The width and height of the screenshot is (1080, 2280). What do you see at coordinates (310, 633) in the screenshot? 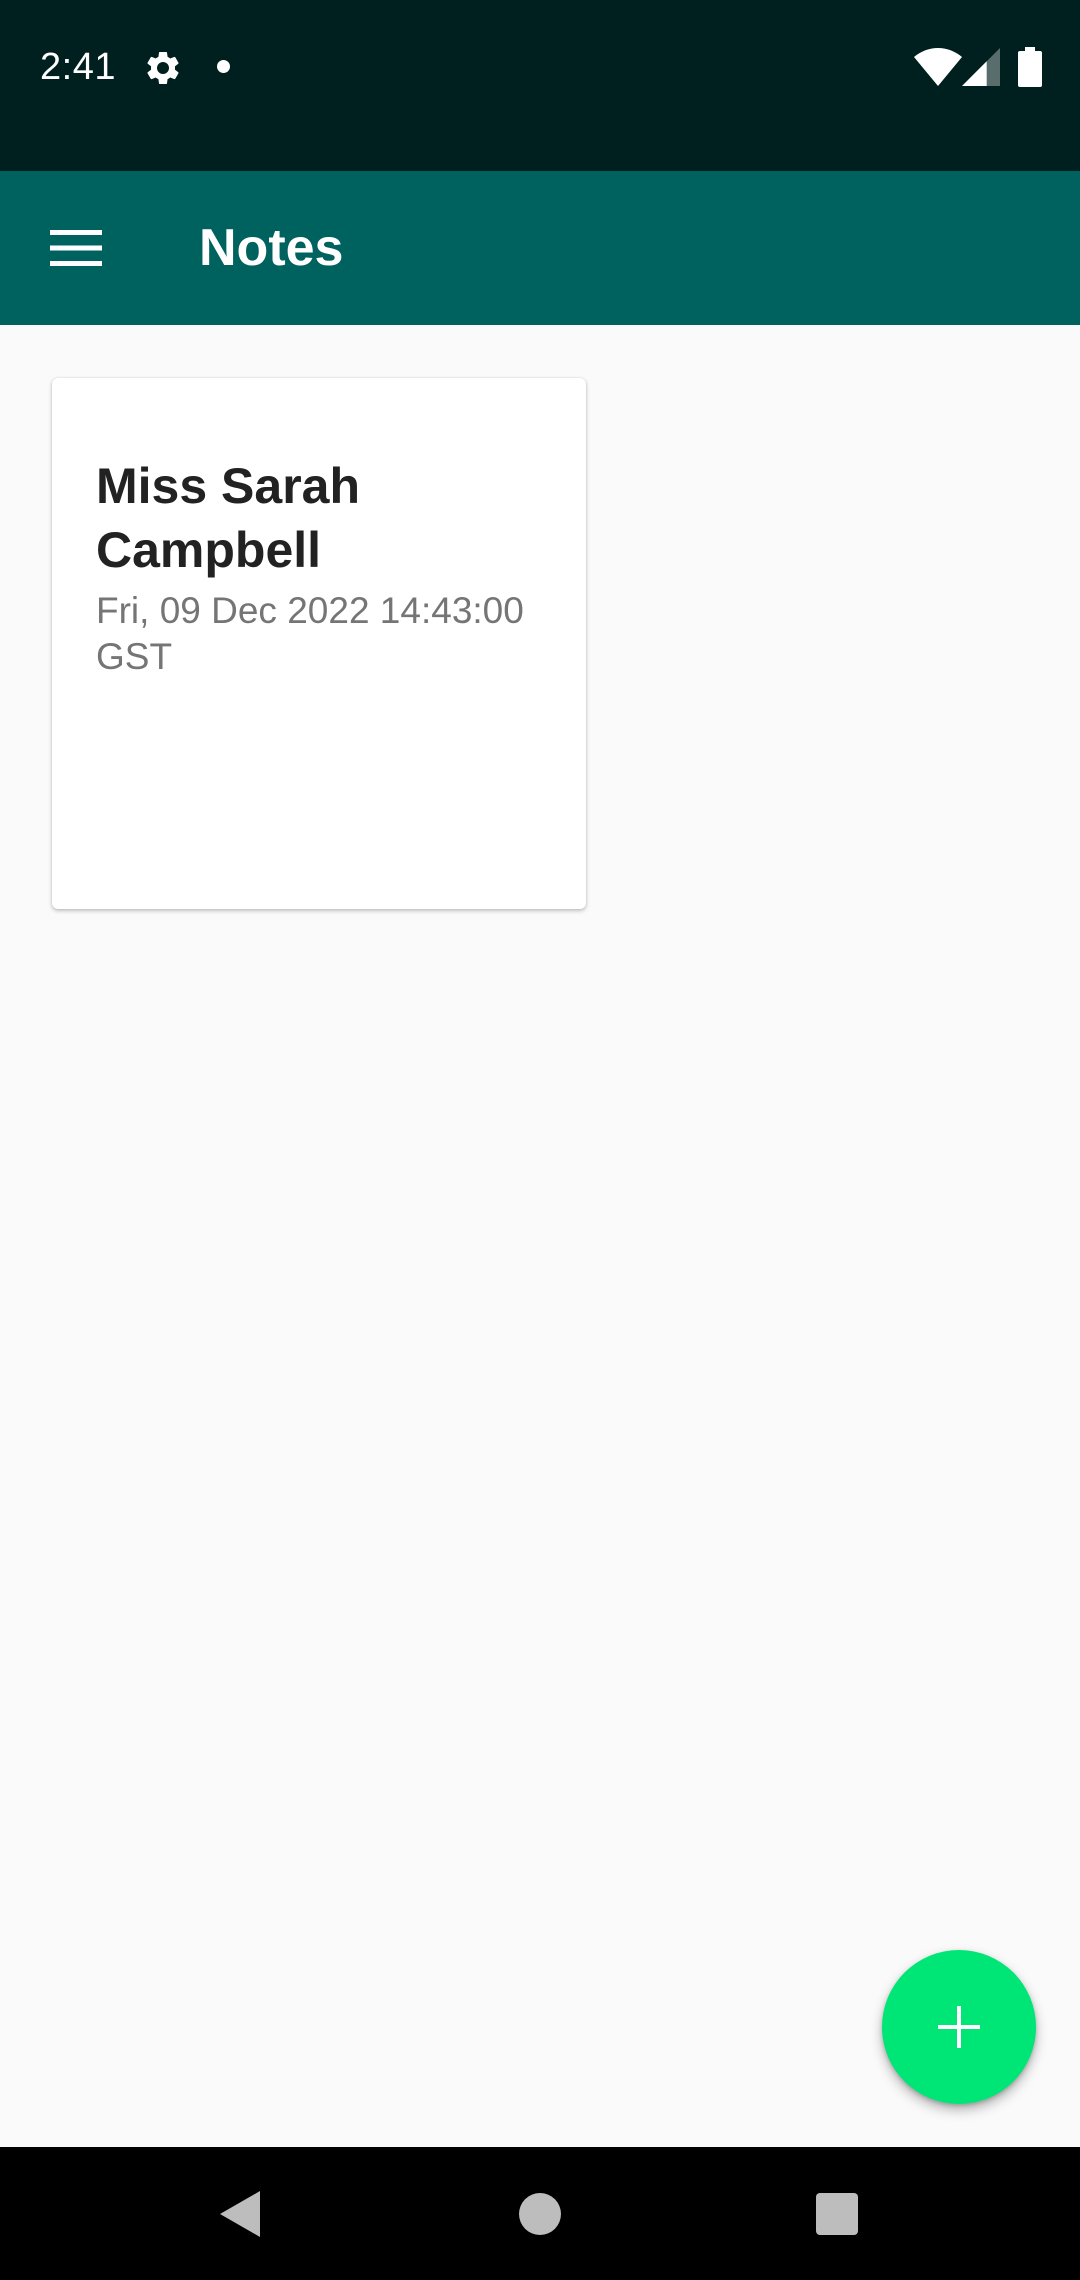
I see `note-date: Fri, 09 Dec 2022 14:43:00 GST` at bounding box center [310, 633].